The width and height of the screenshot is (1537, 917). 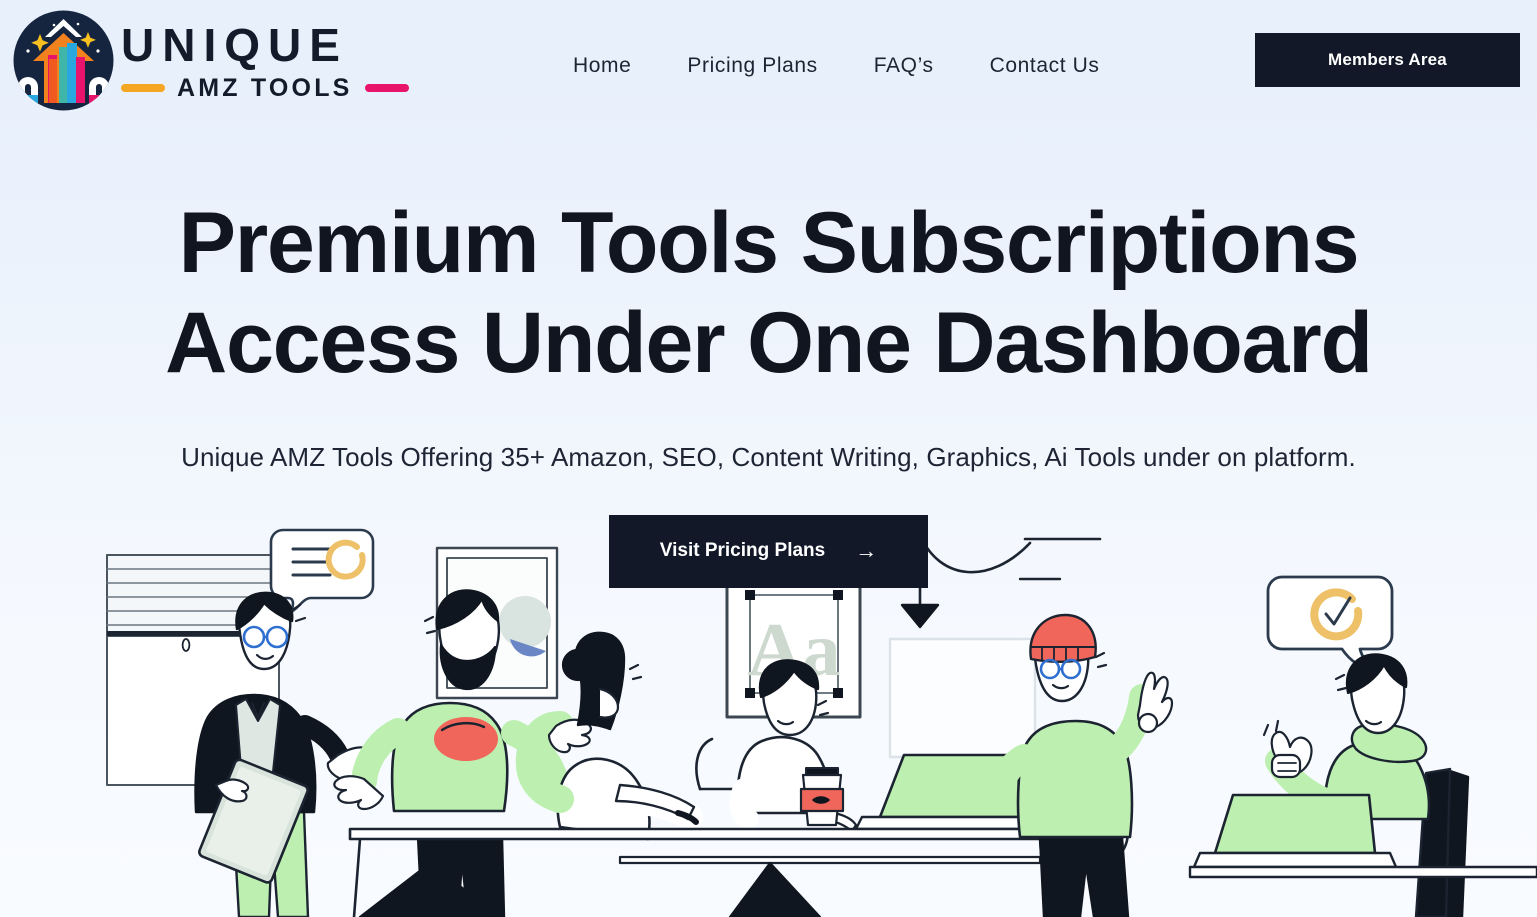 What do you see at coordinates (962, 698) in the screenshot?
I see `whiteboard` at bounding box center [962, 698].